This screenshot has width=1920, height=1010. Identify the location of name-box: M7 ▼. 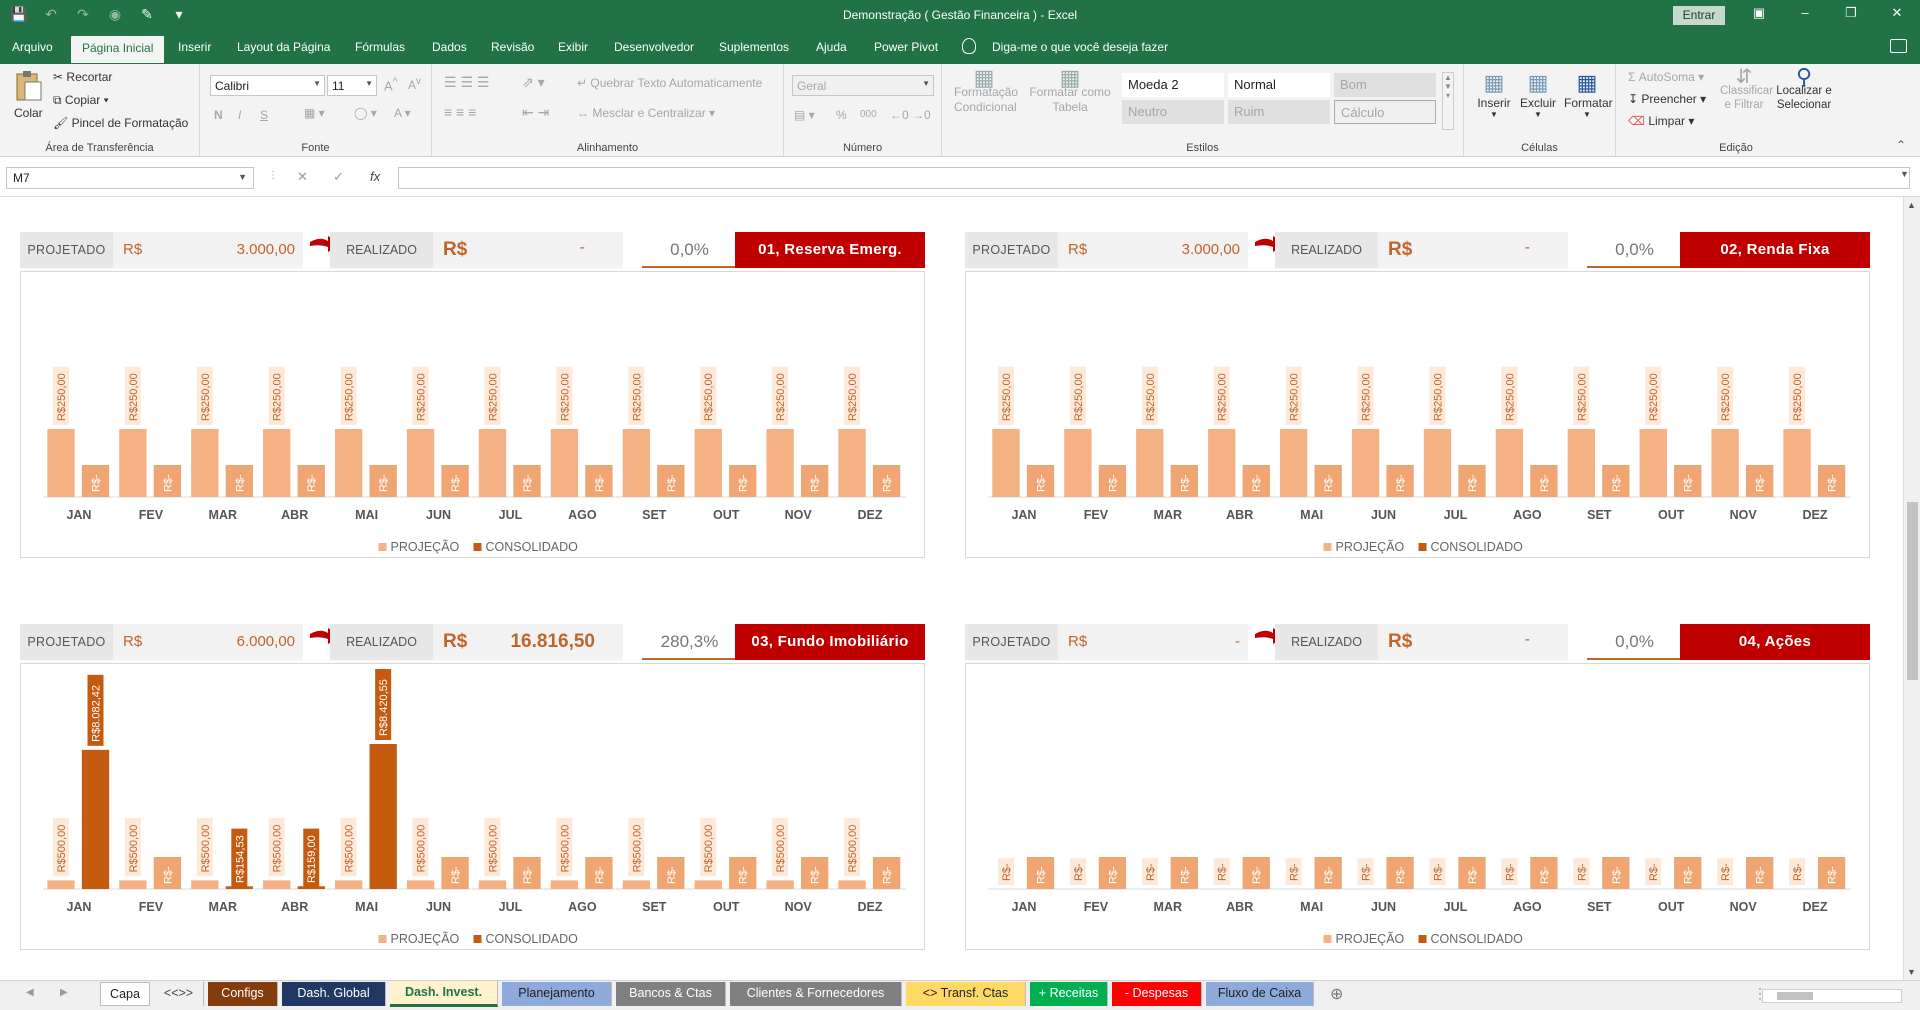
(130, 178).